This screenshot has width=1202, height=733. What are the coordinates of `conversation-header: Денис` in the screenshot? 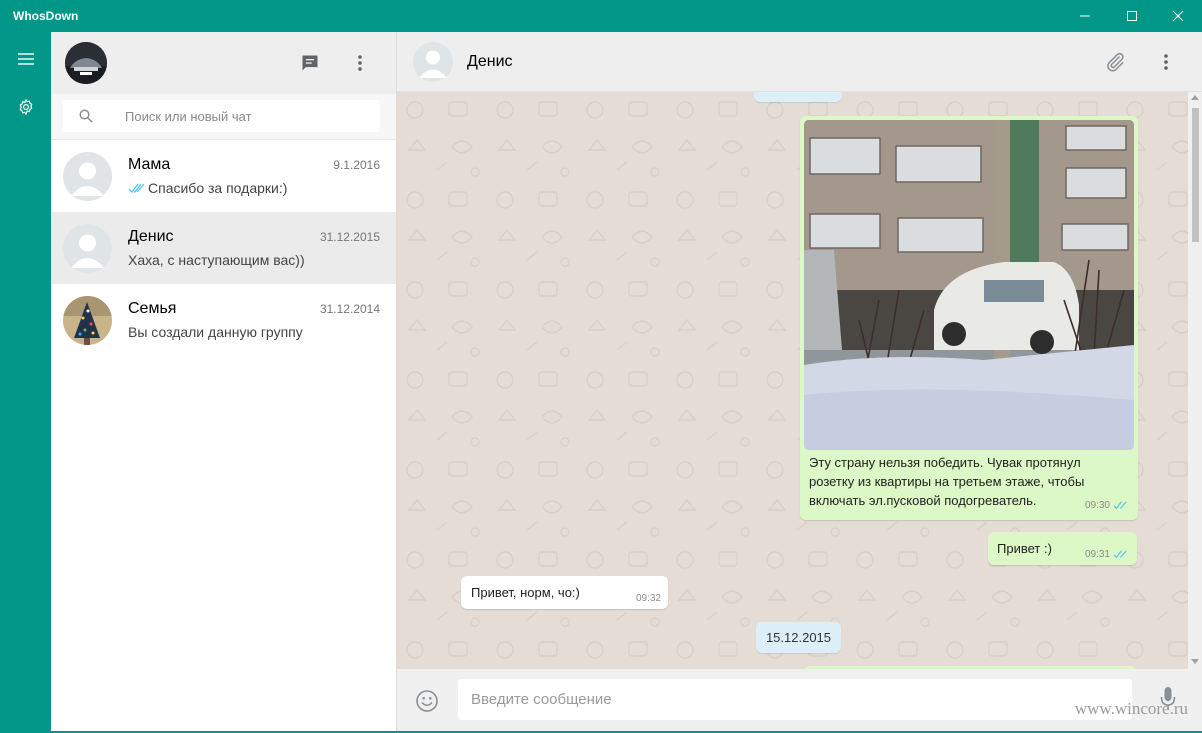 It's located at (799, 62).